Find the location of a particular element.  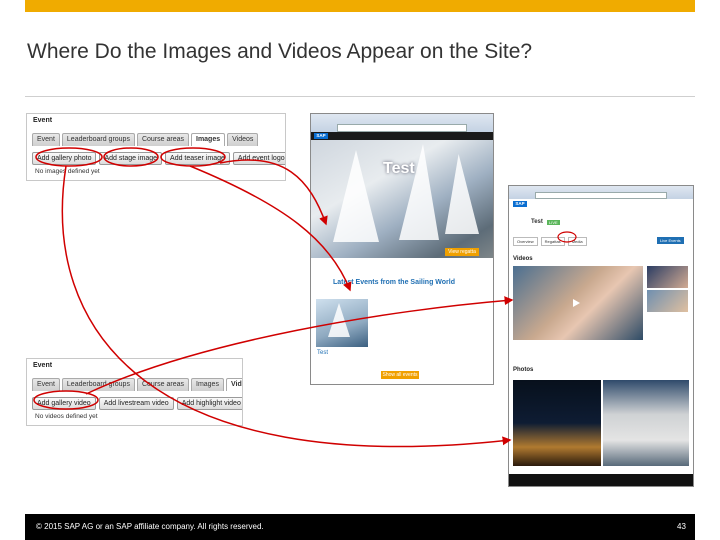

tab-regattas: Regattas is located at coordinates (552, 241).